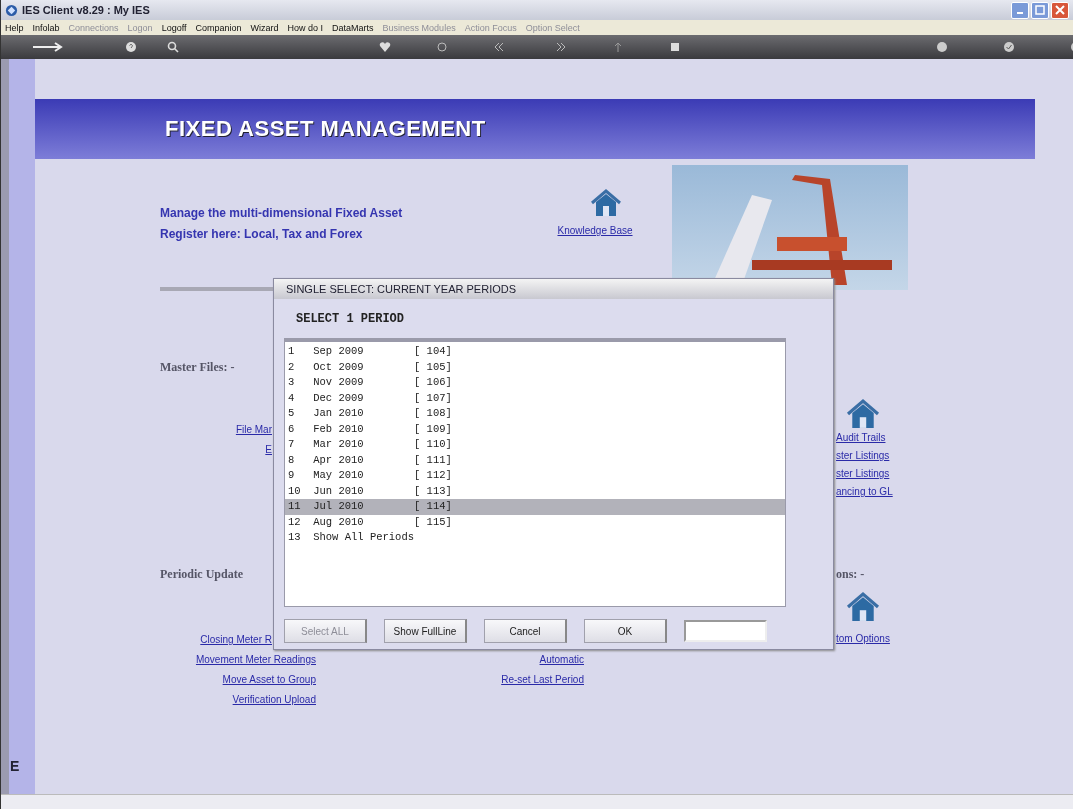  Describe the element at coordinates (201, 574) in the screenshot. I see `section-heading: Periodic Update` at that location.